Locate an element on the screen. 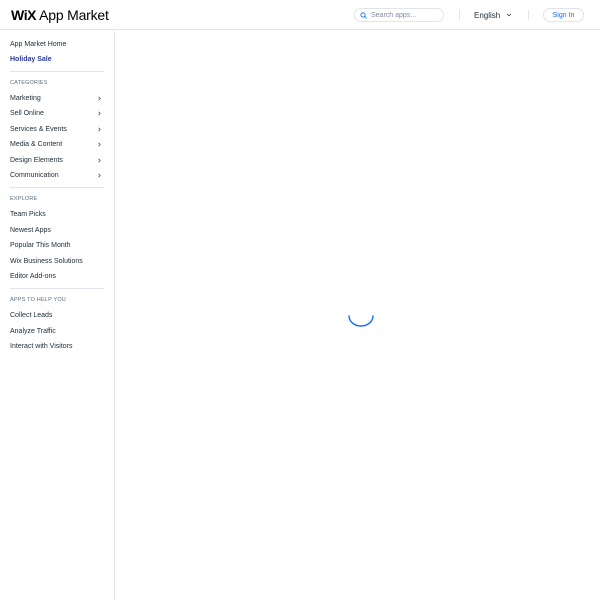 The width and height of the screenshot is (600, 600). sidebar-item-label: Sell Online is located at coordinates (27, 113).